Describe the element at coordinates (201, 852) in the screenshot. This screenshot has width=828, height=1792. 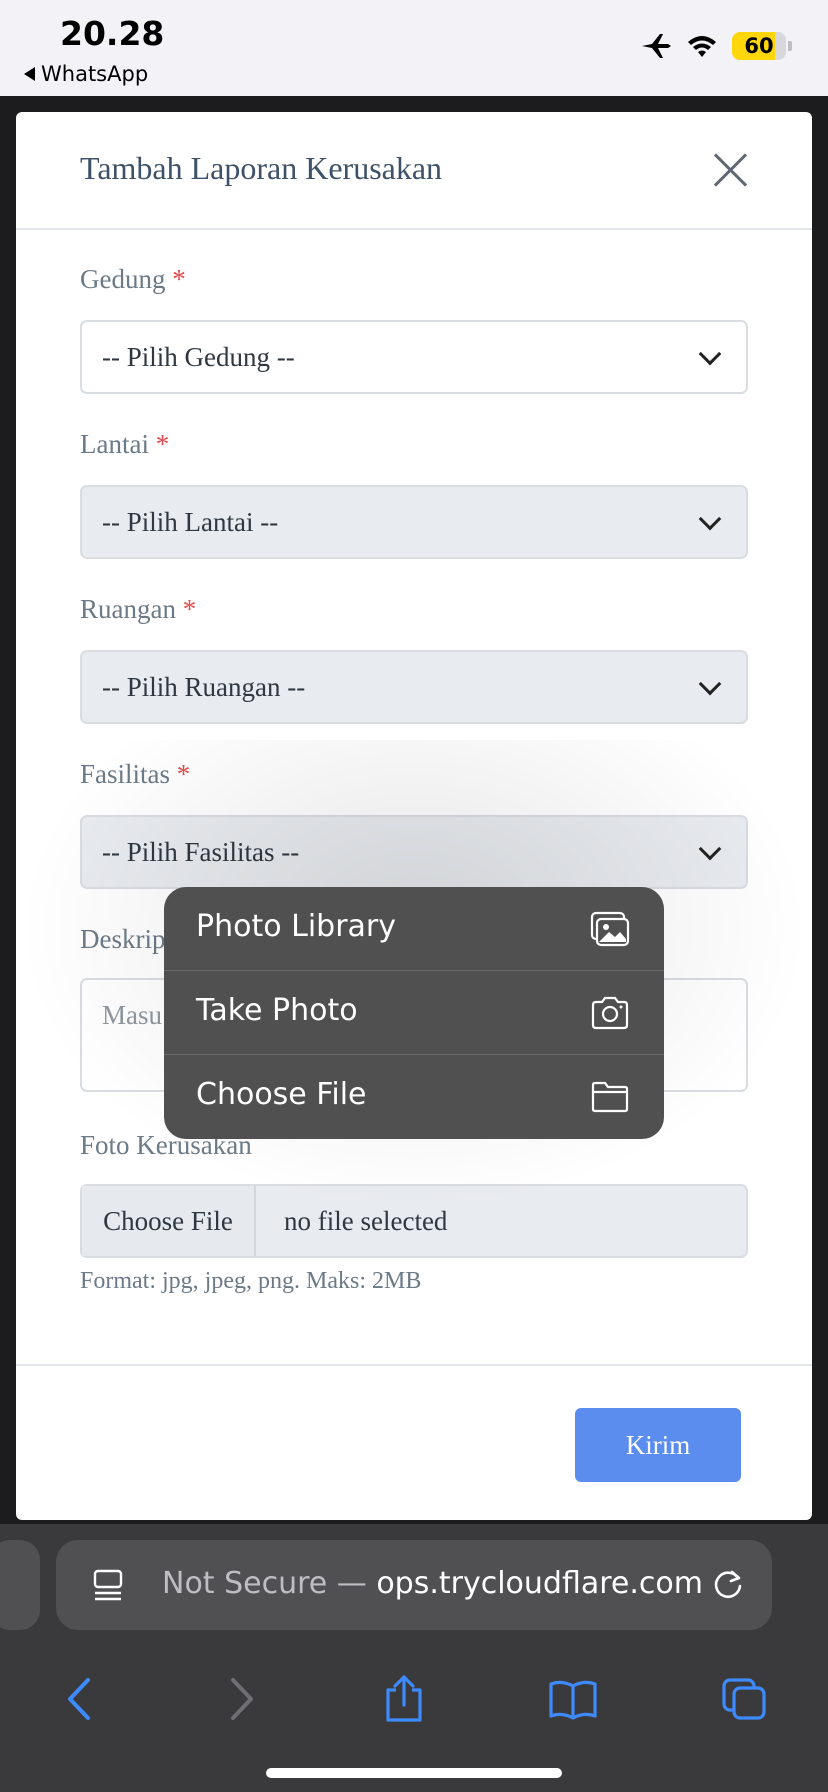
I see `fasilitas-select-value: -- Pilih Fasilitas --` at that location.